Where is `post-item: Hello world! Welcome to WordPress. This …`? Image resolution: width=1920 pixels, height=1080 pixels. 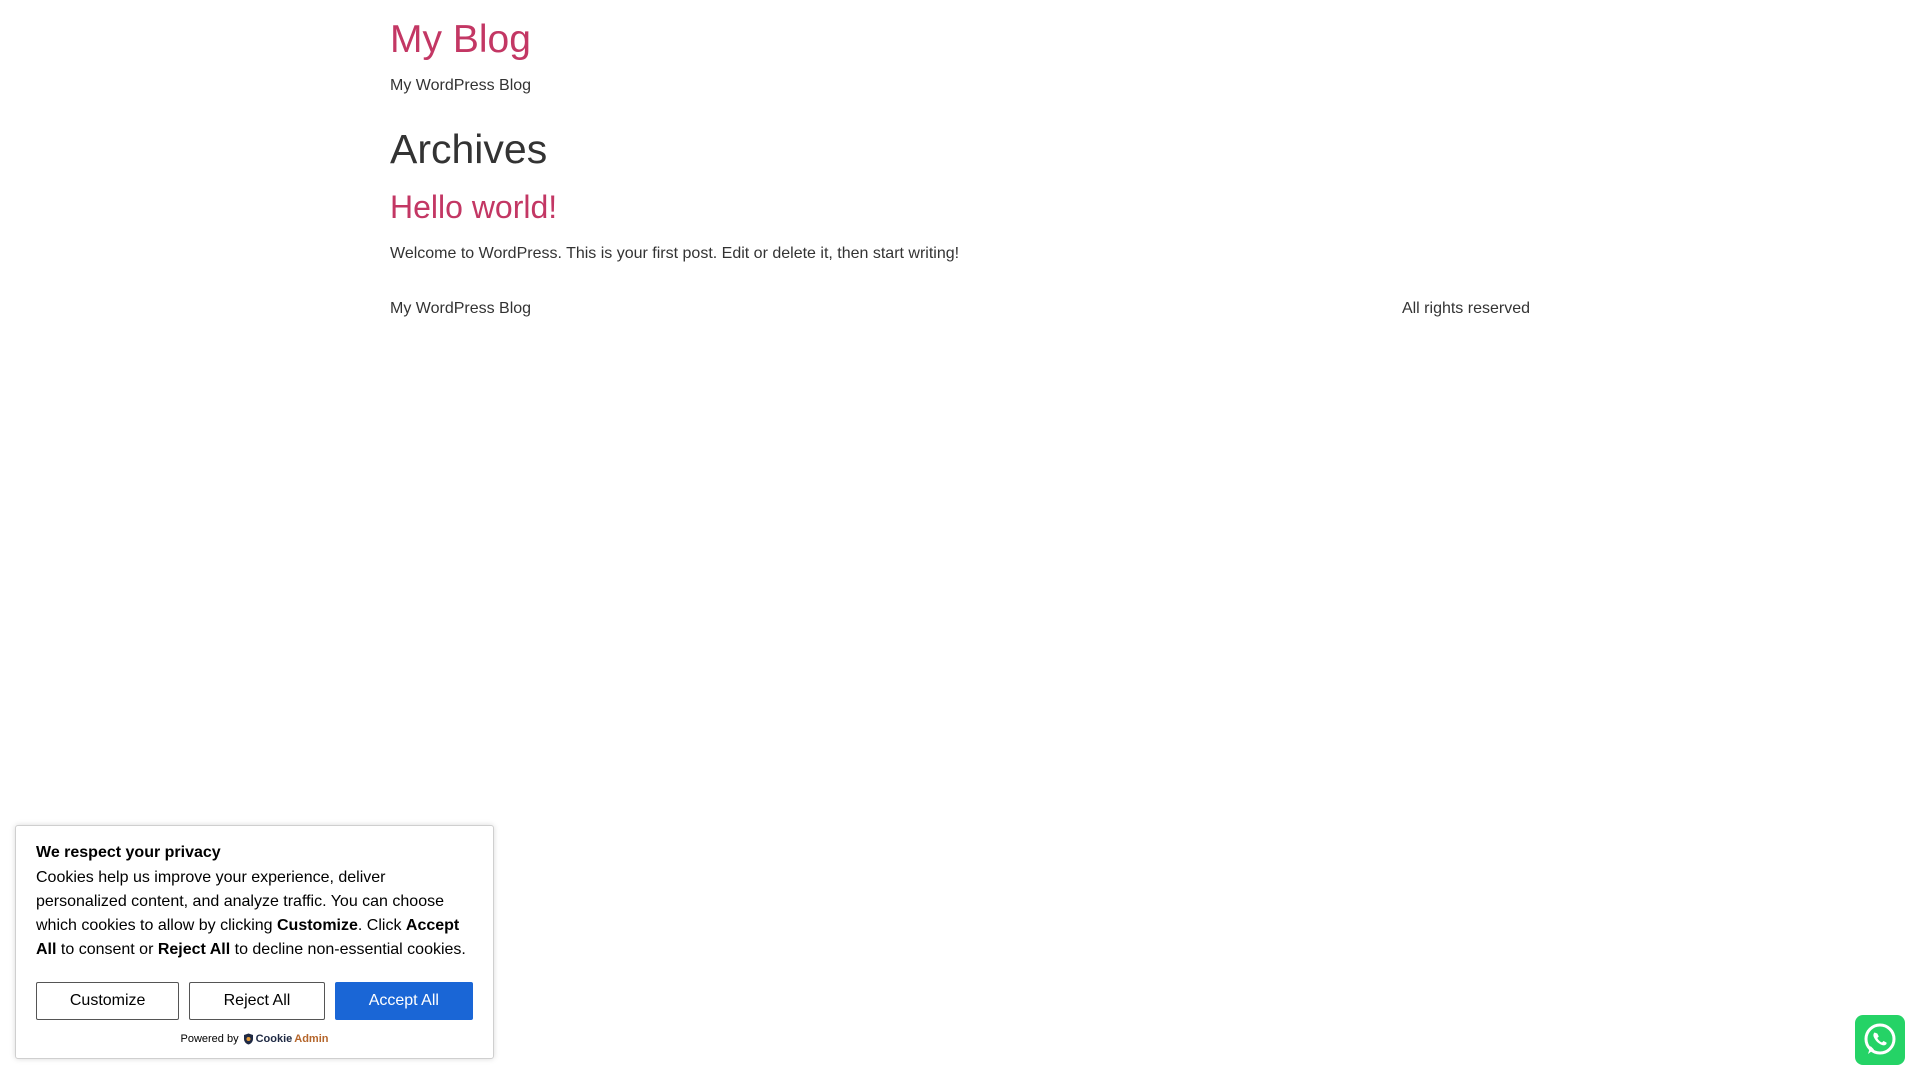
post-item: Hello world! Welcome to WordPress. This … is located at coordinates (960, 218).